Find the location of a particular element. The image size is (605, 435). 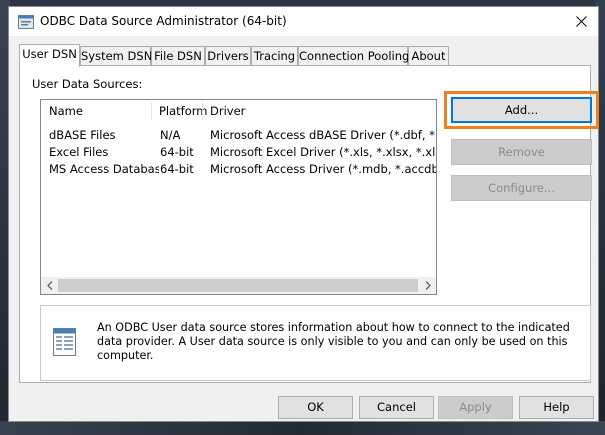

cell-name: MS Access Database is located at coordinates (104, 169).